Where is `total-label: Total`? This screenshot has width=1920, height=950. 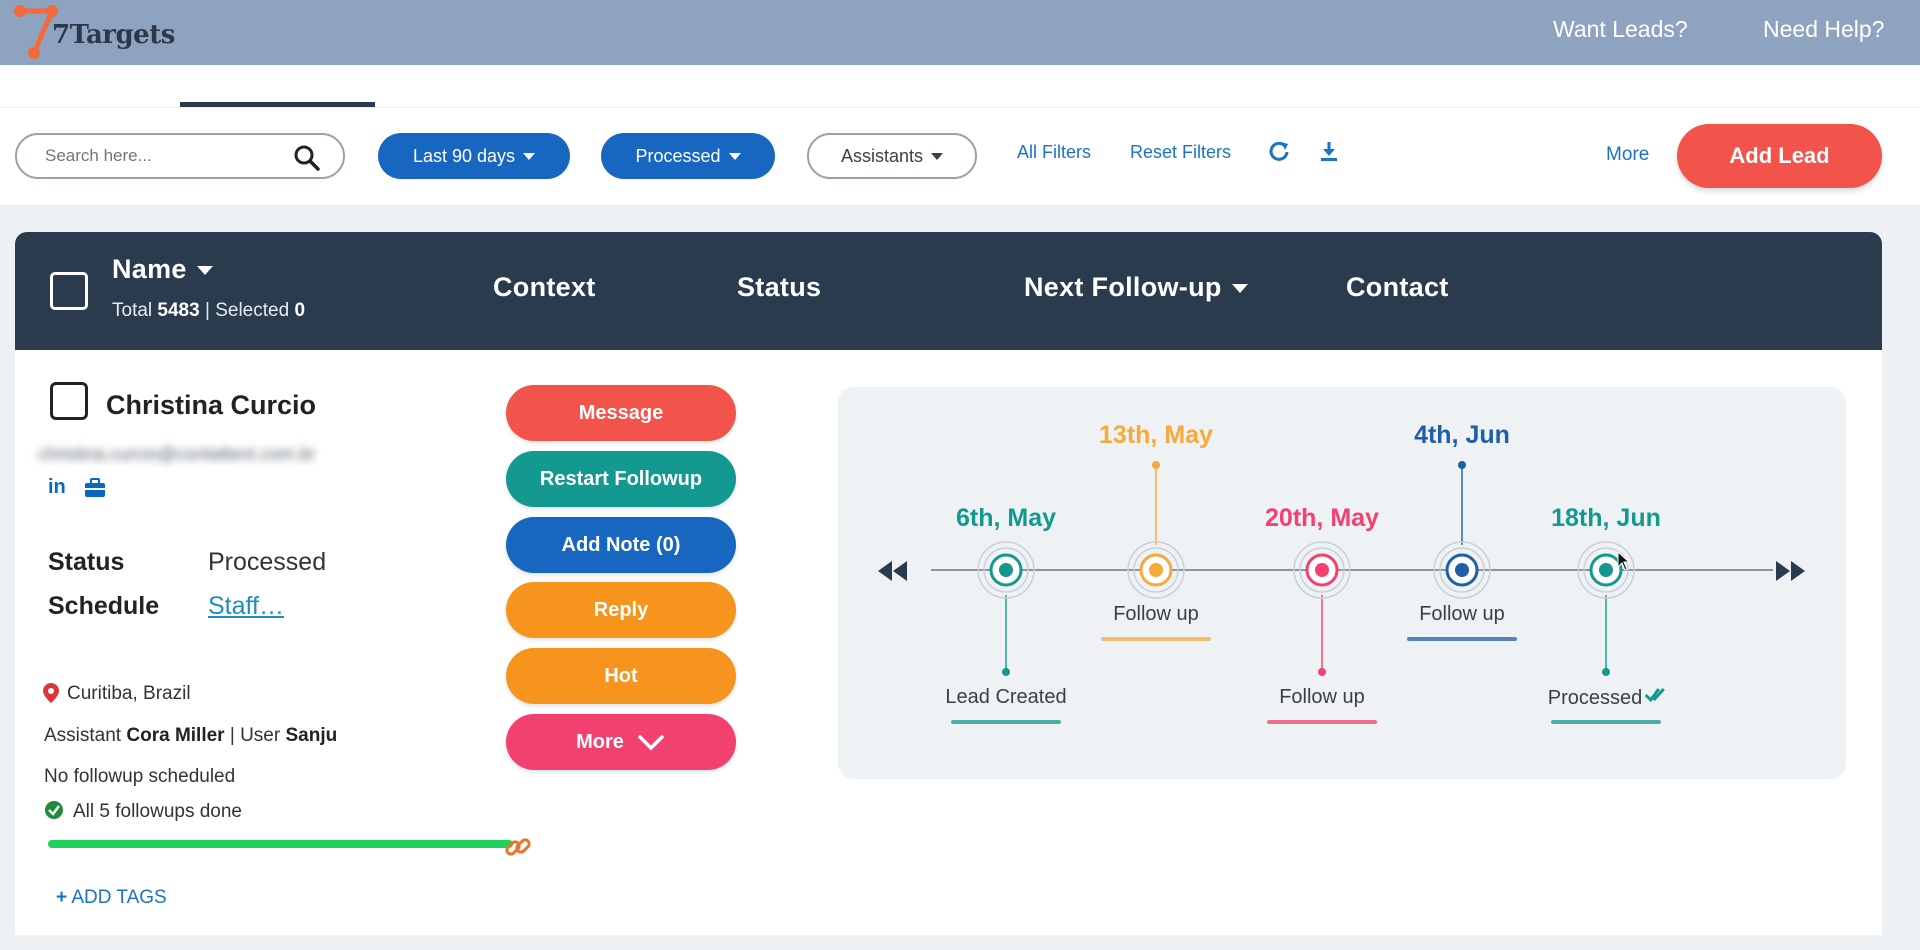
total-label: Total is located at coordinates (132, 310).